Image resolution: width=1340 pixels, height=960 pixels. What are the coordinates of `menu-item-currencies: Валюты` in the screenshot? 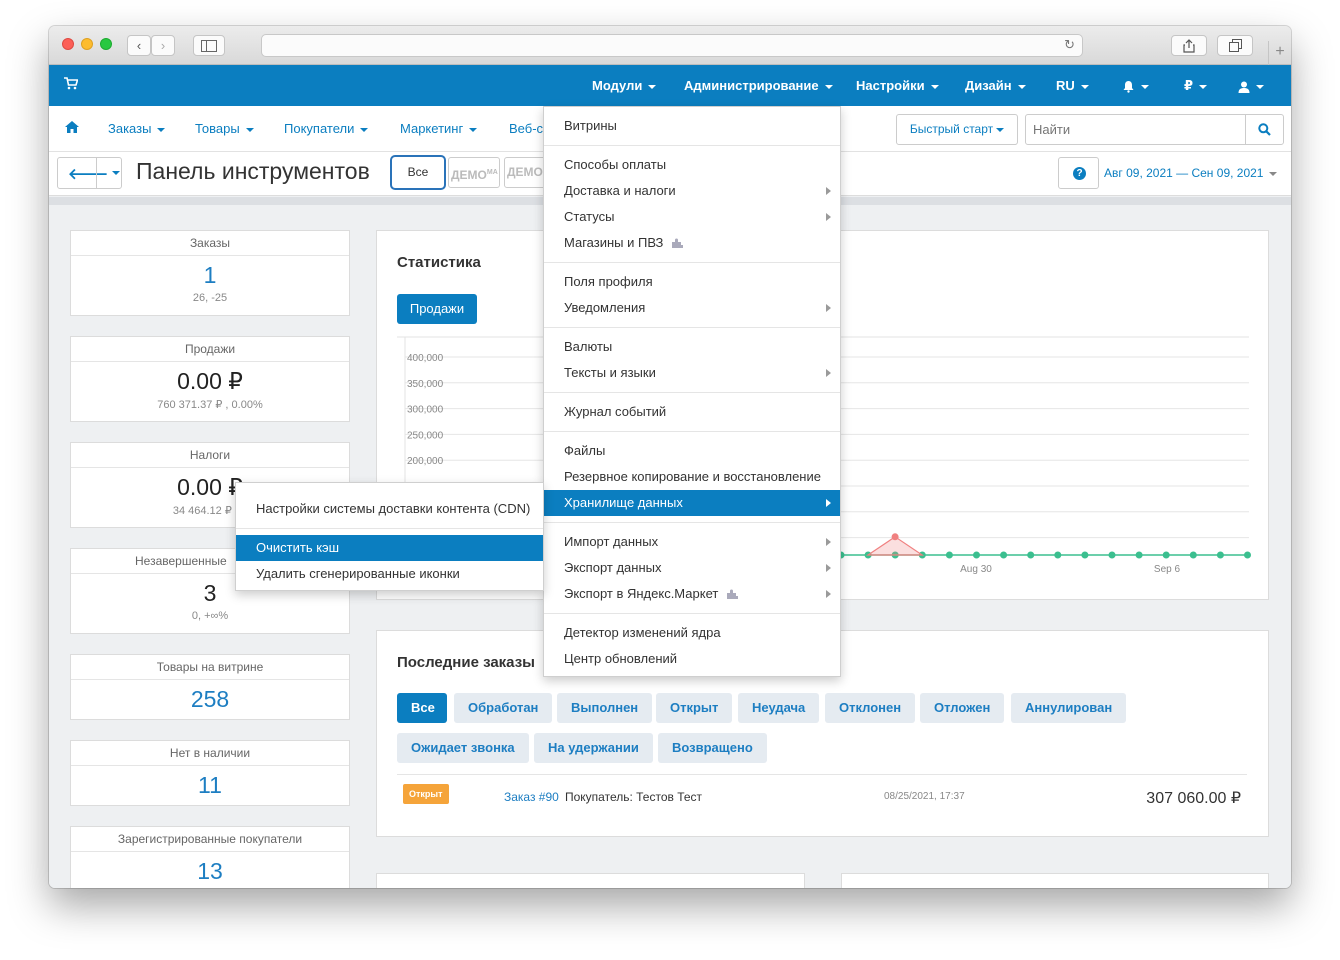 It's located at (692, 347).